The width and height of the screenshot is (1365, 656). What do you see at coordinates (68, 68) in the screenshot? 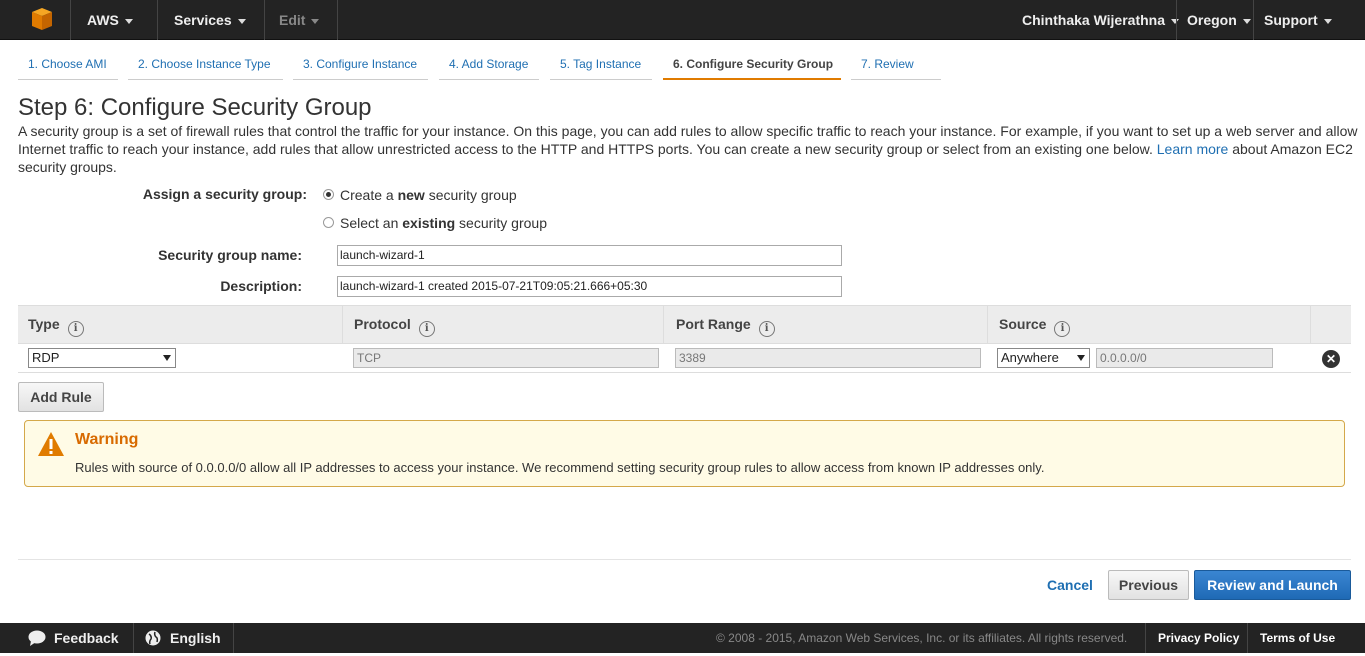
I see `step-choose-ami: 1. Choose AMI` at bounding box center [68, 68].